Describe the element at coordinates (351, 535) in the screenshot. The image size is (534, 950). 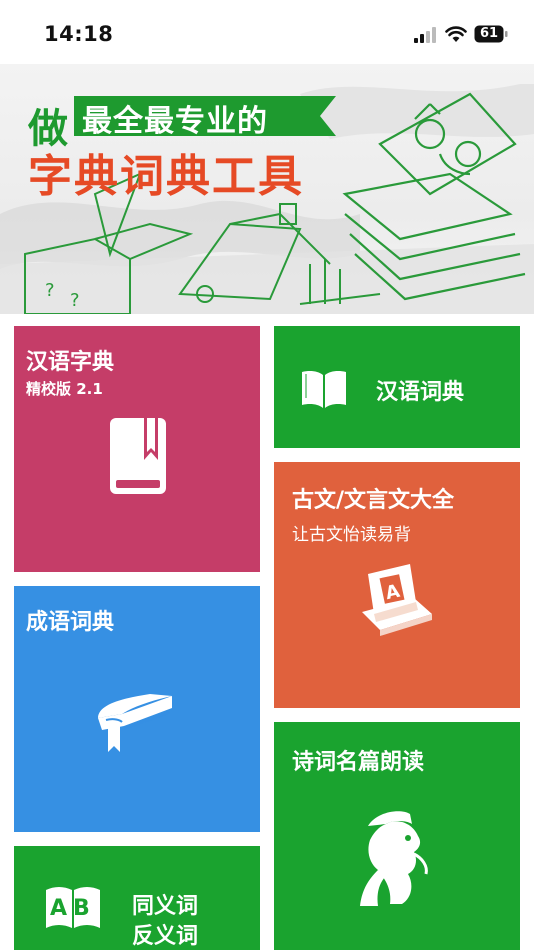
I see `tile-subtitle: 让古文怡读易背` at that location.